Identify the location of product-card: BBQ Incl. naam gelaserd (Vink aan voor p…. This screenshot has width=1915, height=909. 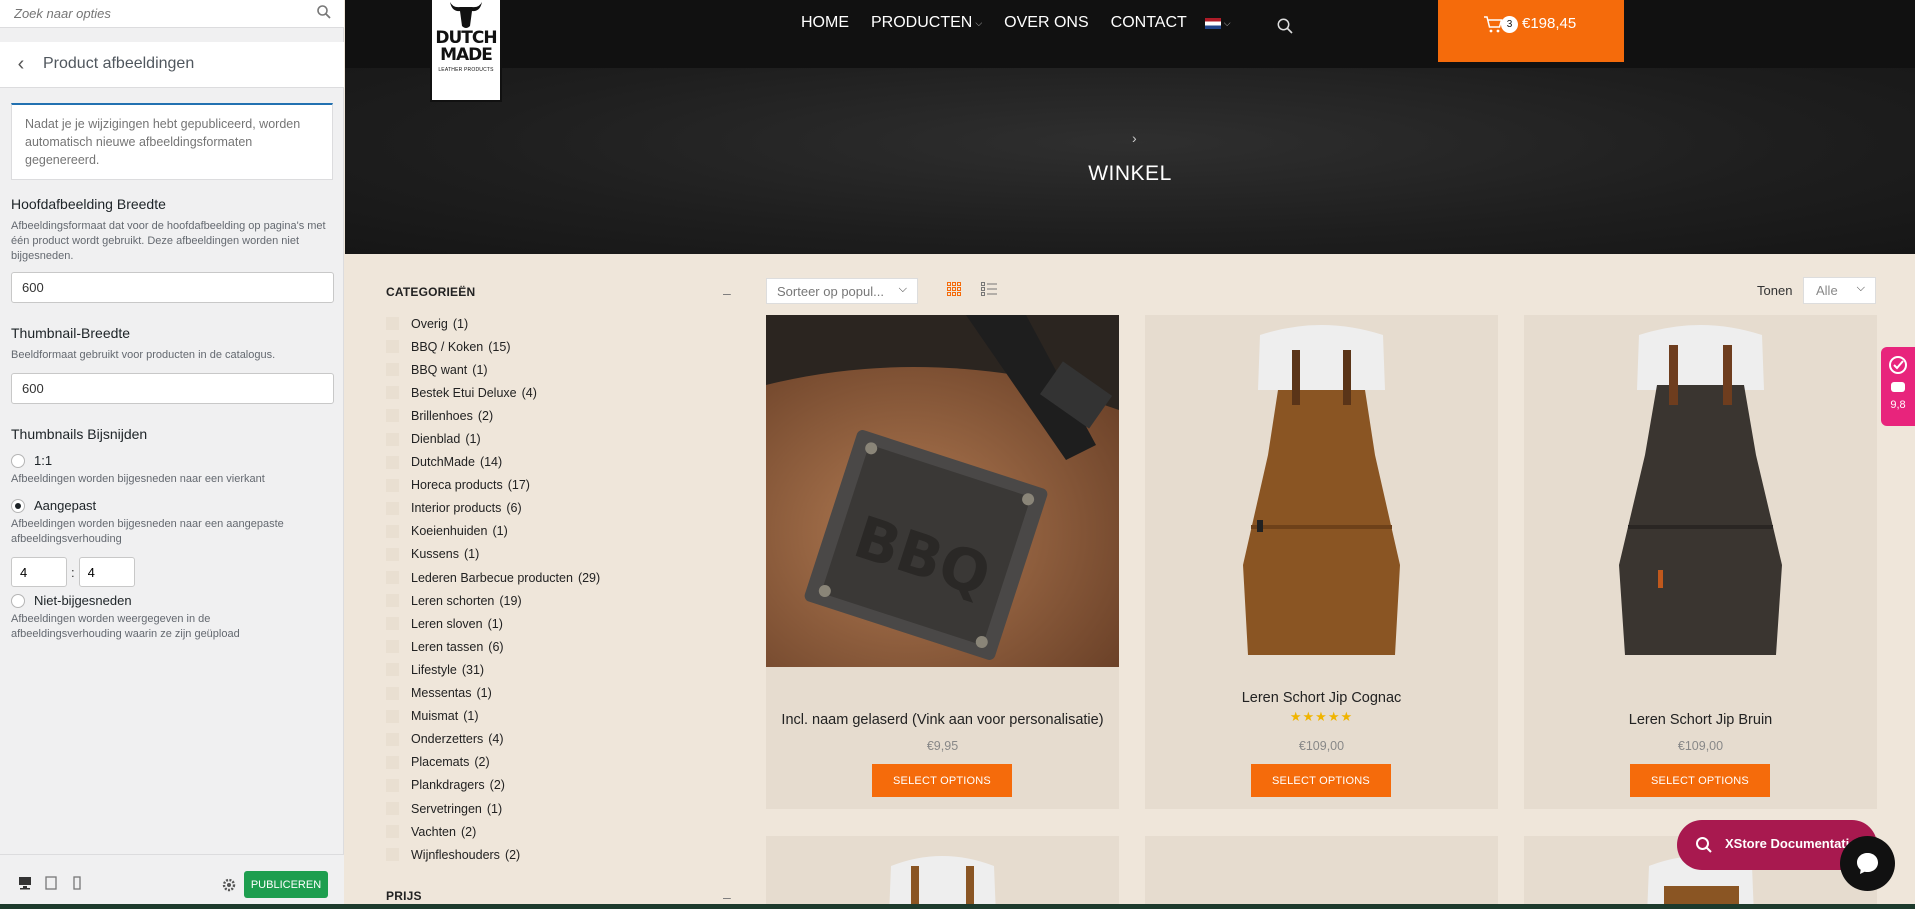
(942, 562).